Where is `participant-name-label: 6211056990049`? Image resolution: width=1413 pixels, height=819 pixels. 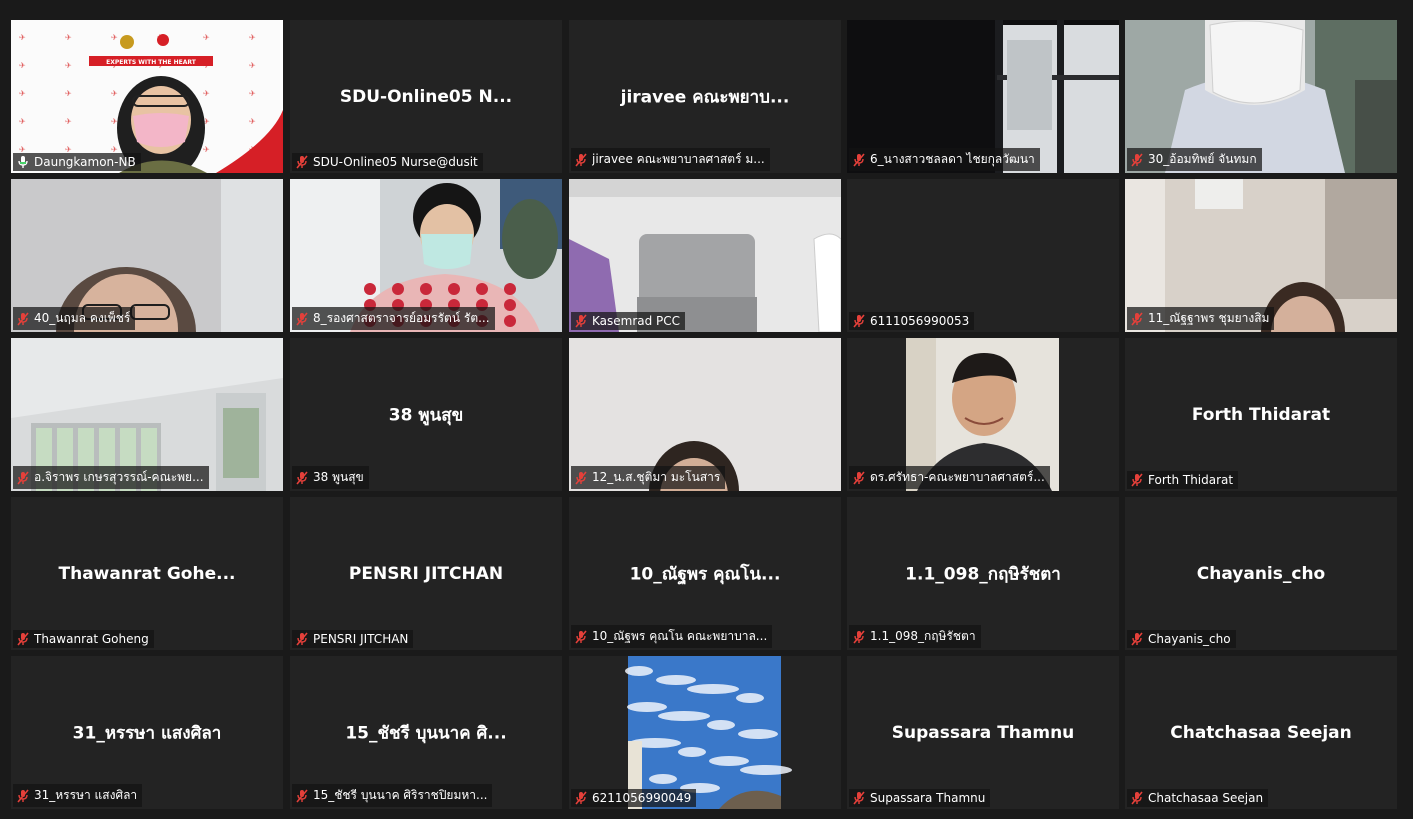
participant-name-label: 6211056990049 is located at coordinates (634, 798).